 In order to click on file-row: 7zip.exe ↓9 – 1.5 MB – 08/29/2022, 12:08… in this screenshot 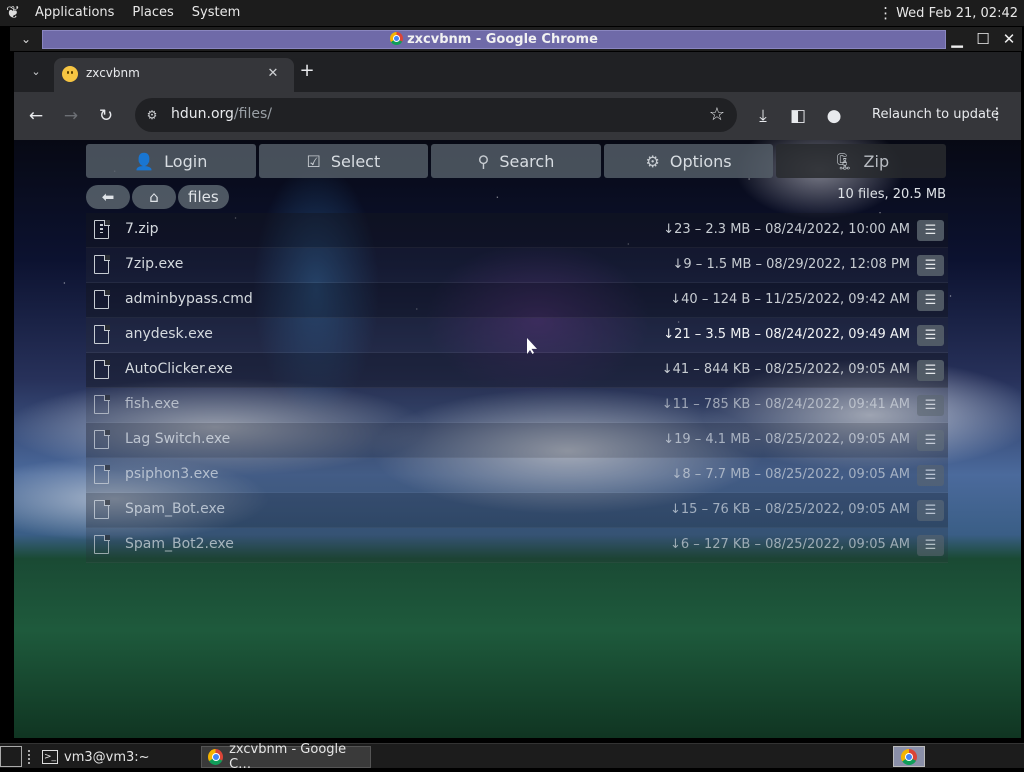, I will do `click(517, 265)`.